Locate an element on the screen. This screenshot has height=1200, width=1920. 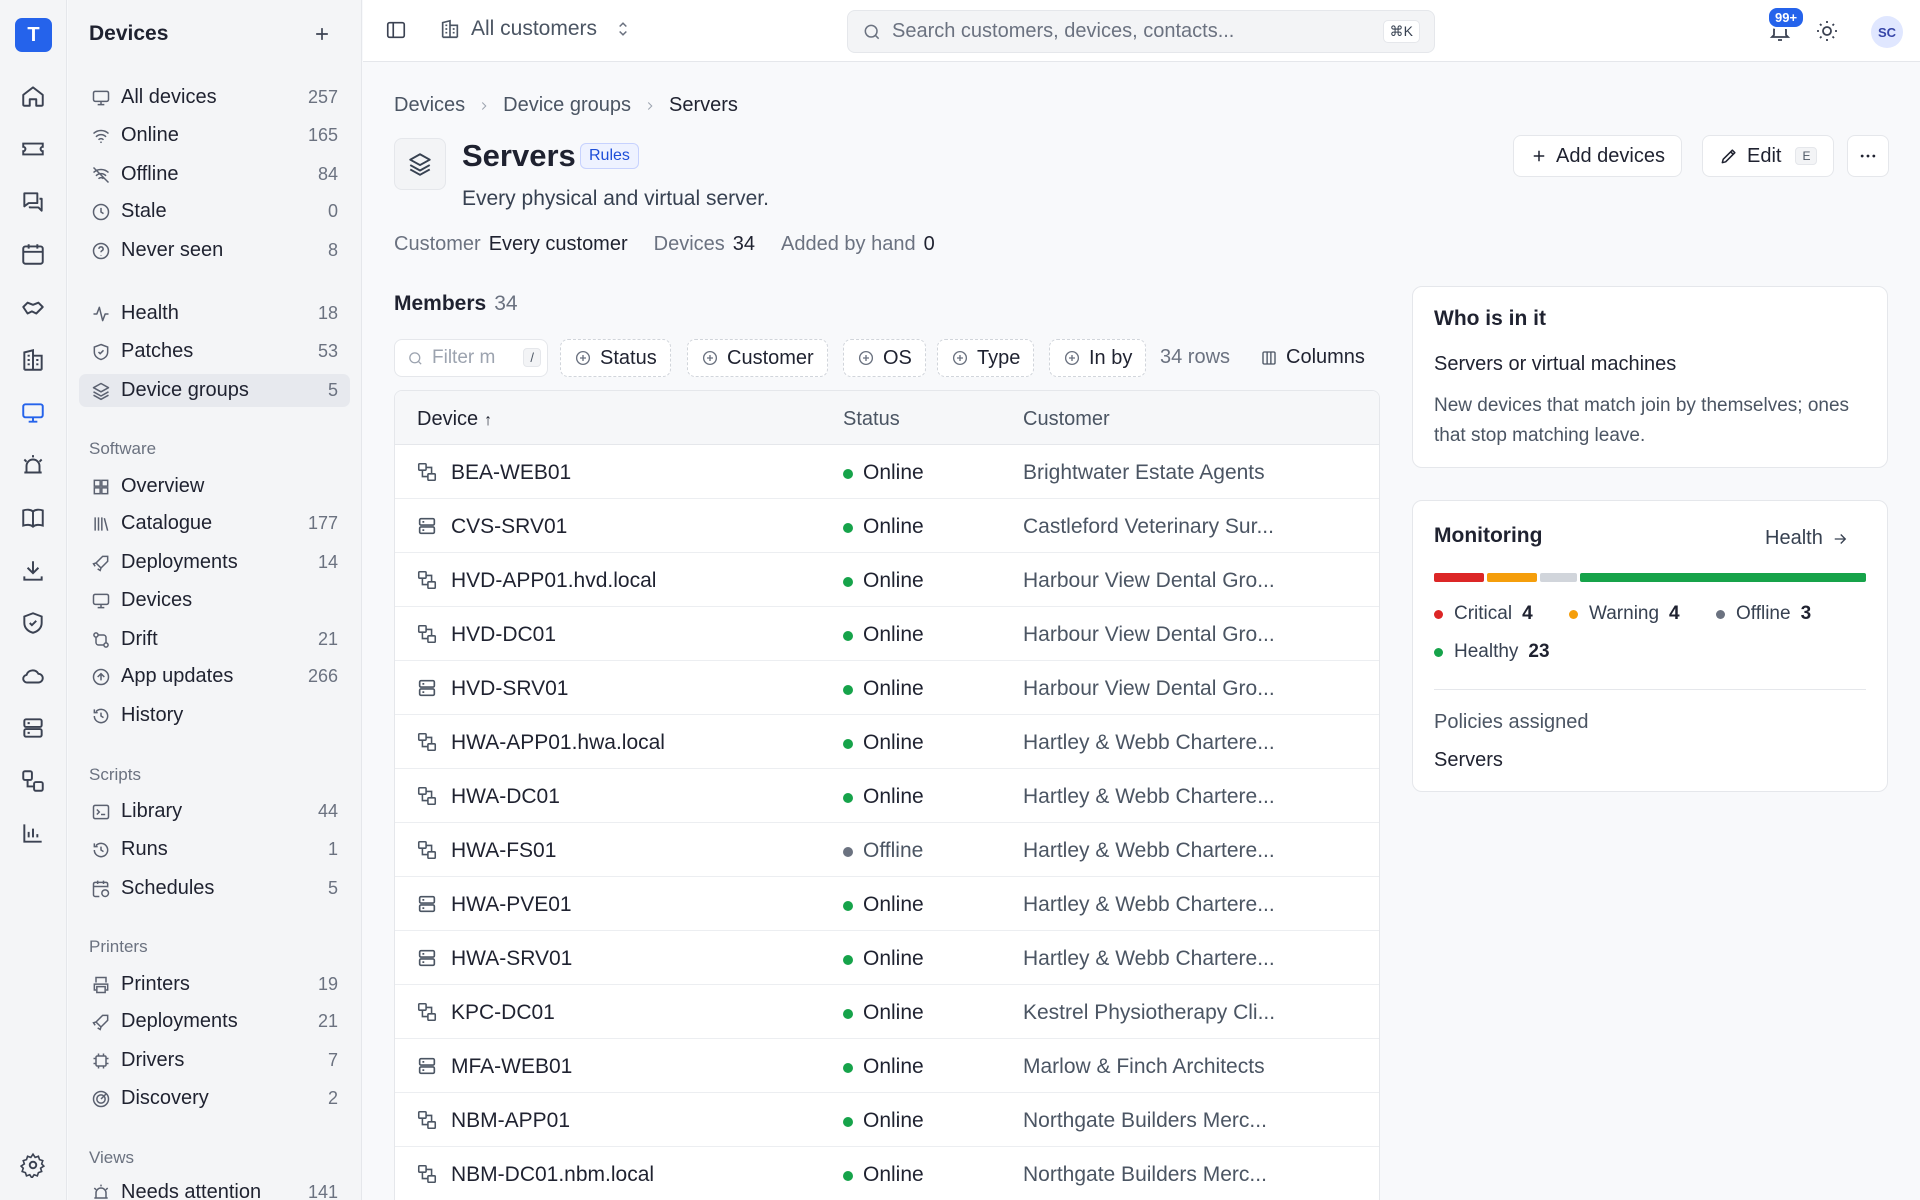
sidebar-item-drivers: Drivers 7 is located at coordinates (214, 1060).